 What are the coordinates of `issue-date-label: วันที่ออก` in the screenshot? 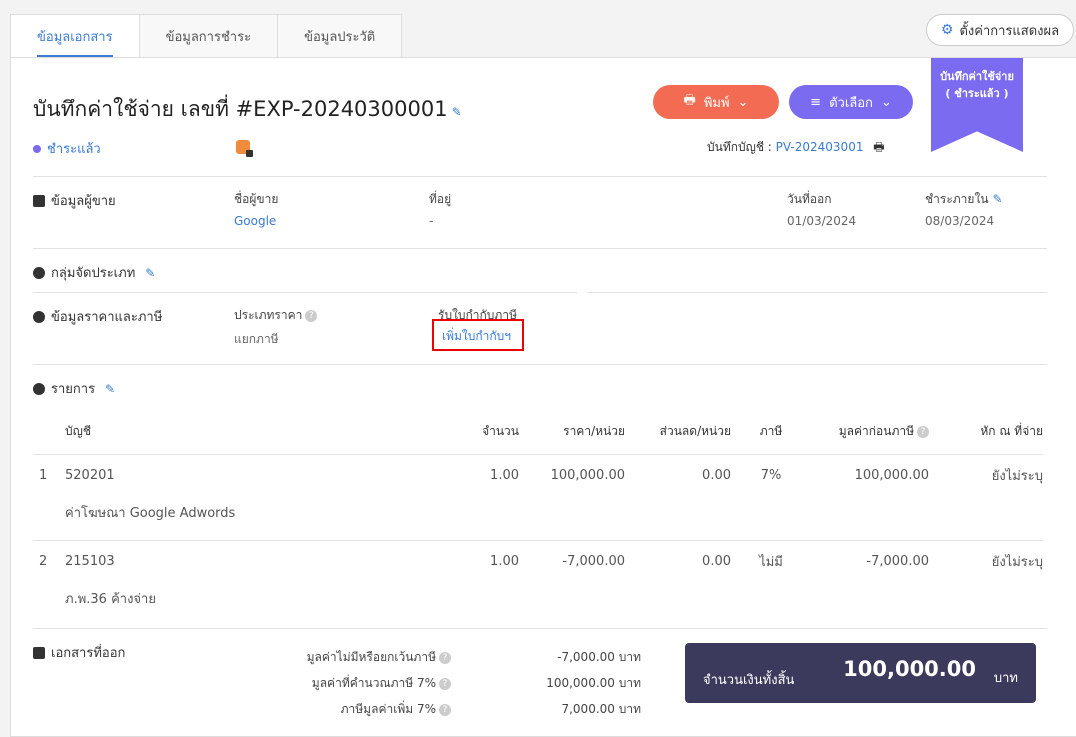 It's located at (809, 199).